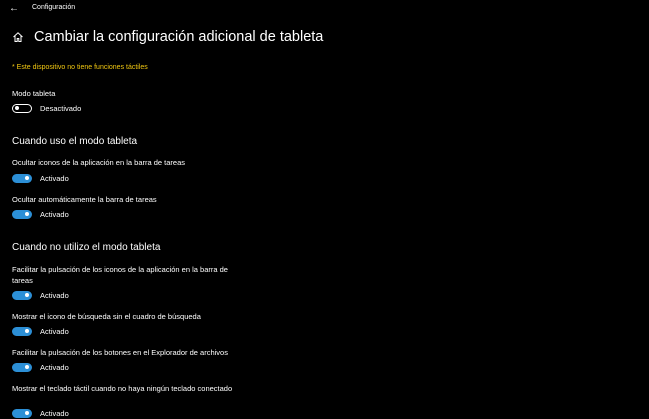 The height and width of the screenshot is (419, 649). What do you see at coordinates (22, 413) in the screenshot?
I see `touch-keyboard-toggle` at bounding box center [22, 413].